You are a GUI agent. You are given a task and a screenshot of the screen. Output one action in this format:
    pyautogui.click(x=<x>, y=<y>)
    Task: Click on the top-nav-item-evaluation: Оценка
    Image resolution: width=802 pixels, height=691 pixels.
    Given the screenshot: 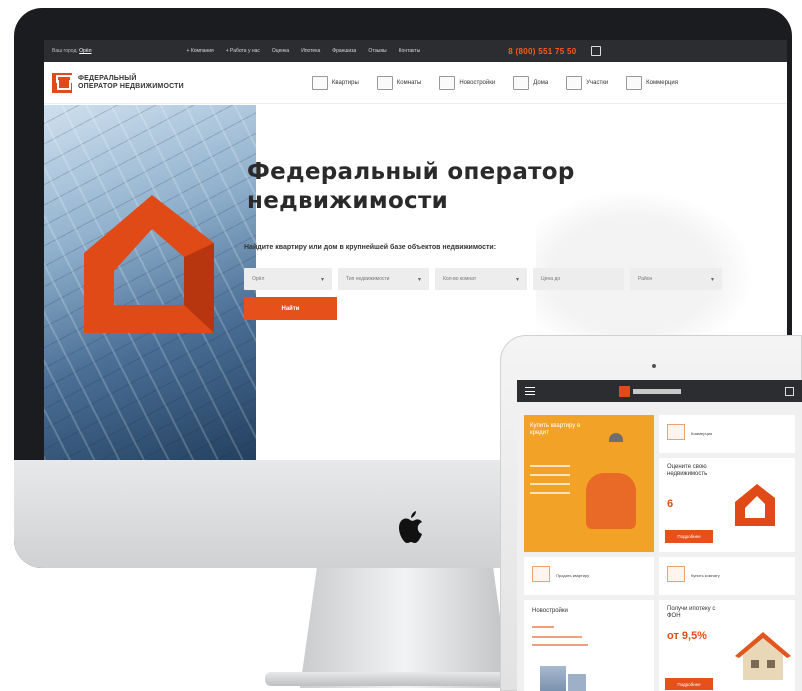 What is the action you would take?
    pyautogui.click(x=280, y=51)
    